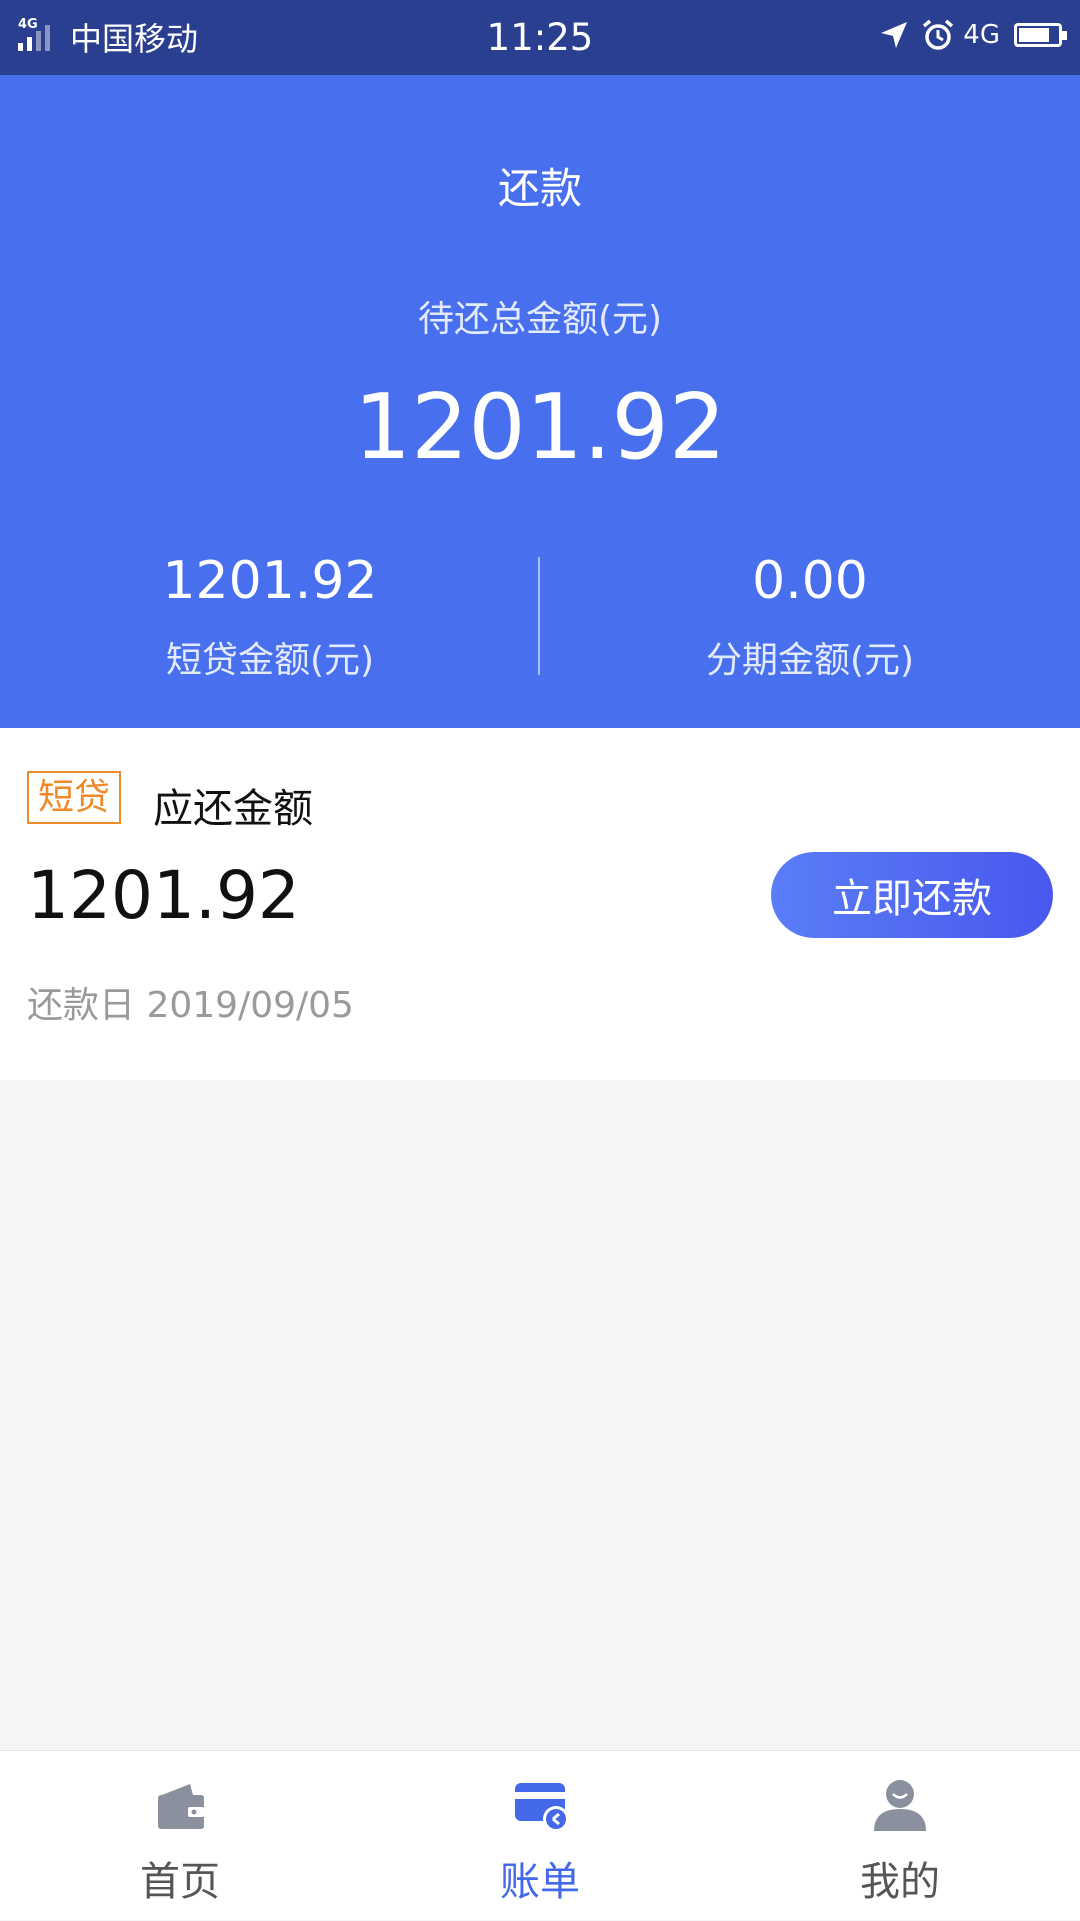 This screenshot has width=1080, height=1921. I want to click on alarm-icon, so click(938, 34).